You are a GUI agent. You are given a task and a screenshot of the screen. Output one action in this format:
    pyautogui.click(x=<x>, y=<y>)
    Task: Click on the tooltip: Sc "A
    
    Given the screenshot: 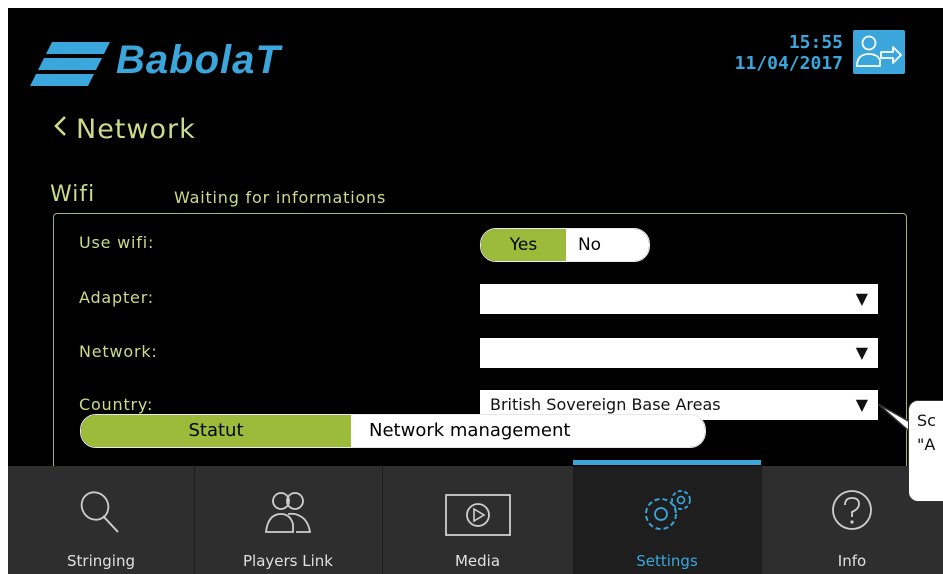 What is the action you would take?
    pyautogui.click(x=925, y=451)
    